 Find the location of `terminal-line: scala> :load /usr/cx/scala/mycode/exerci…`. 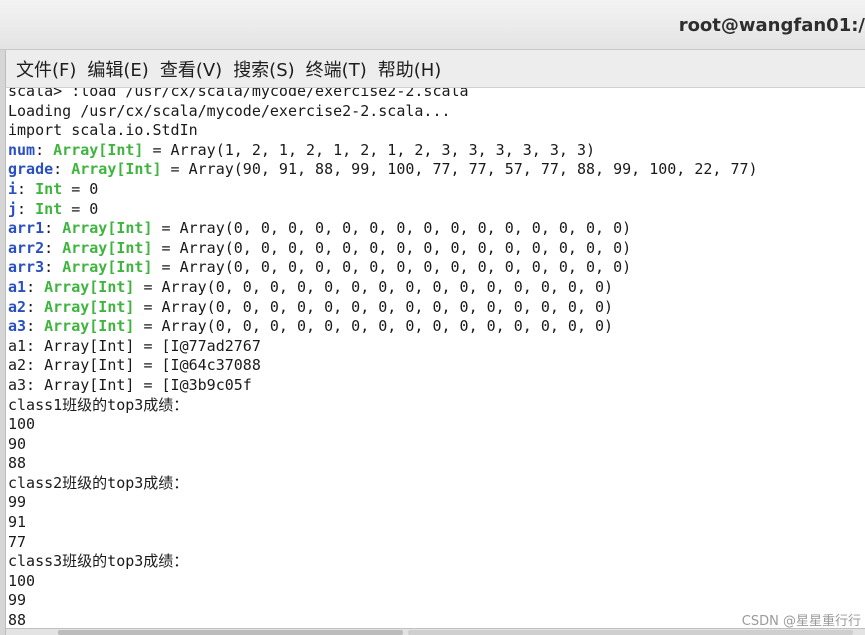

terminal-line: scala> :load /usr/cx/scala/mycode/exerci… is located at coordinates (238, 94).